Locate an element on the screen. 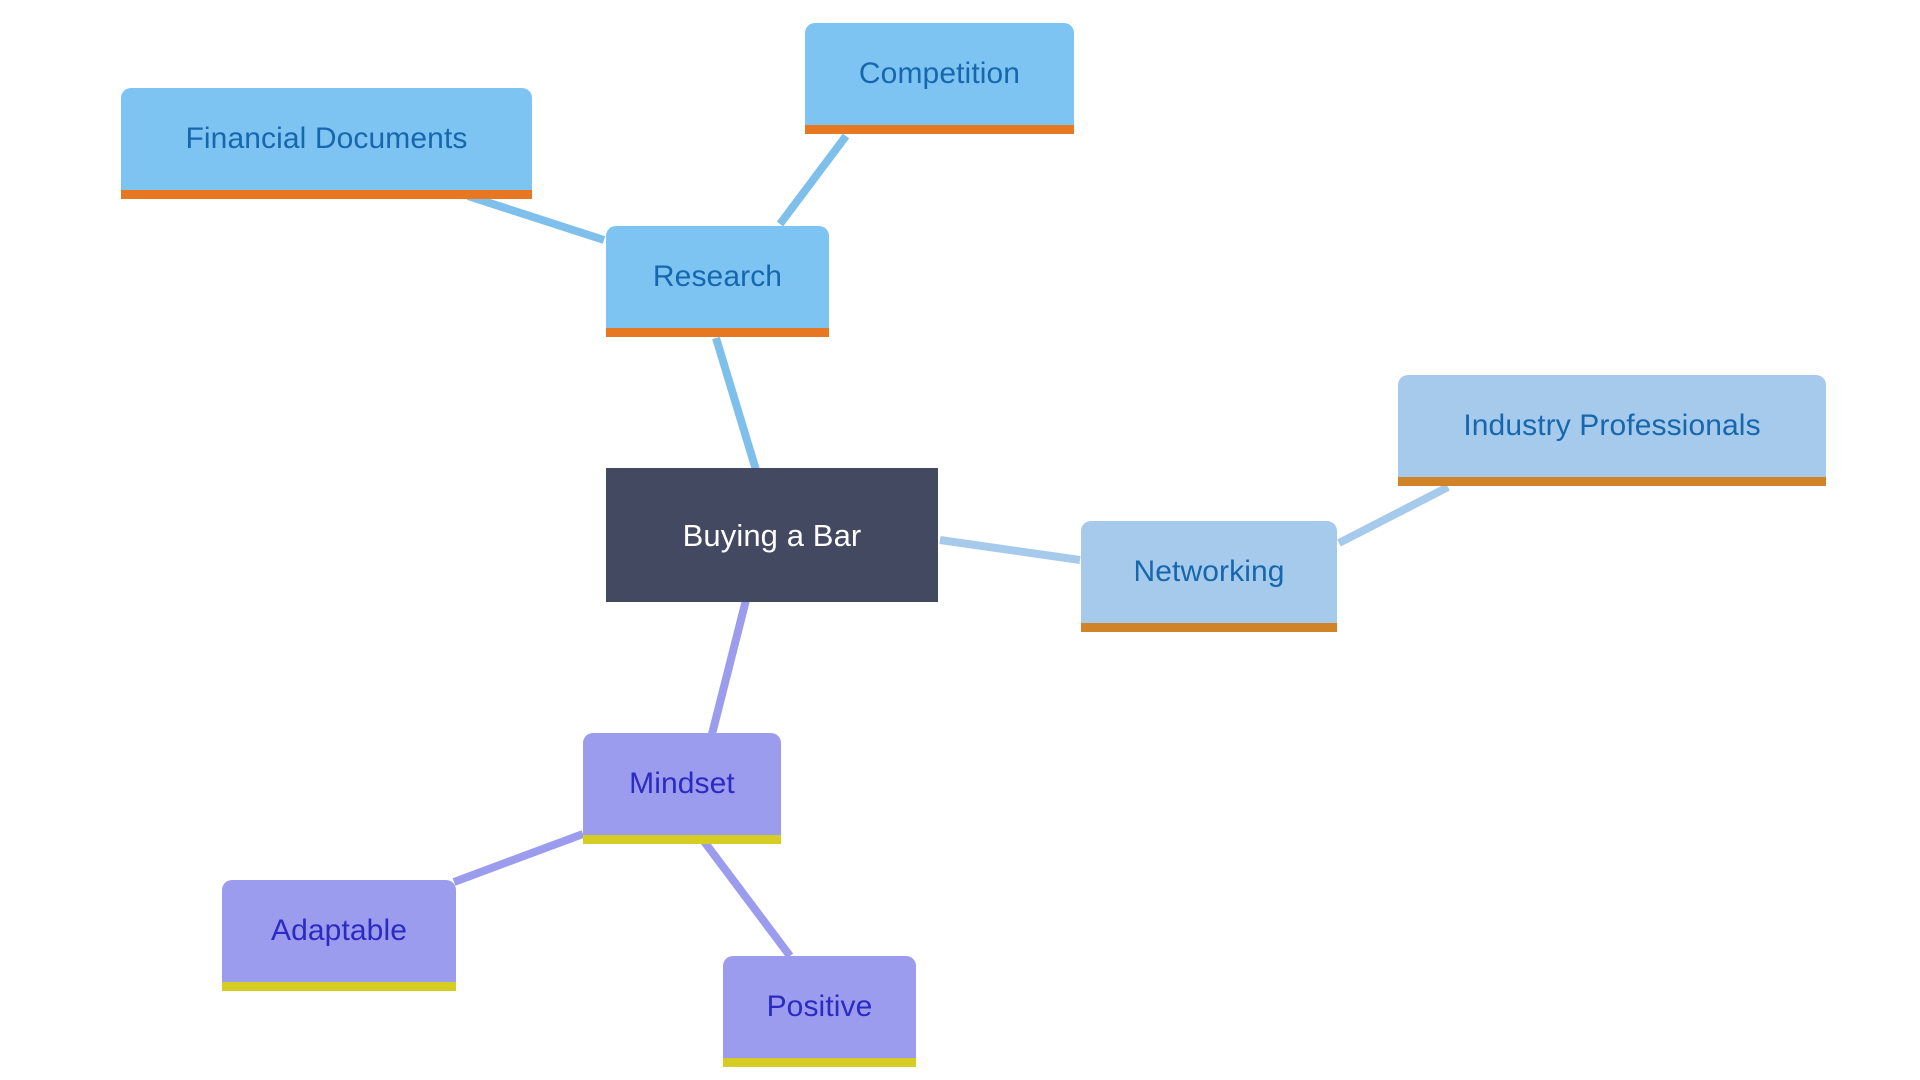 The image size is (1920, 1080). node-competition: Competition is located at coordinates (939, 78).